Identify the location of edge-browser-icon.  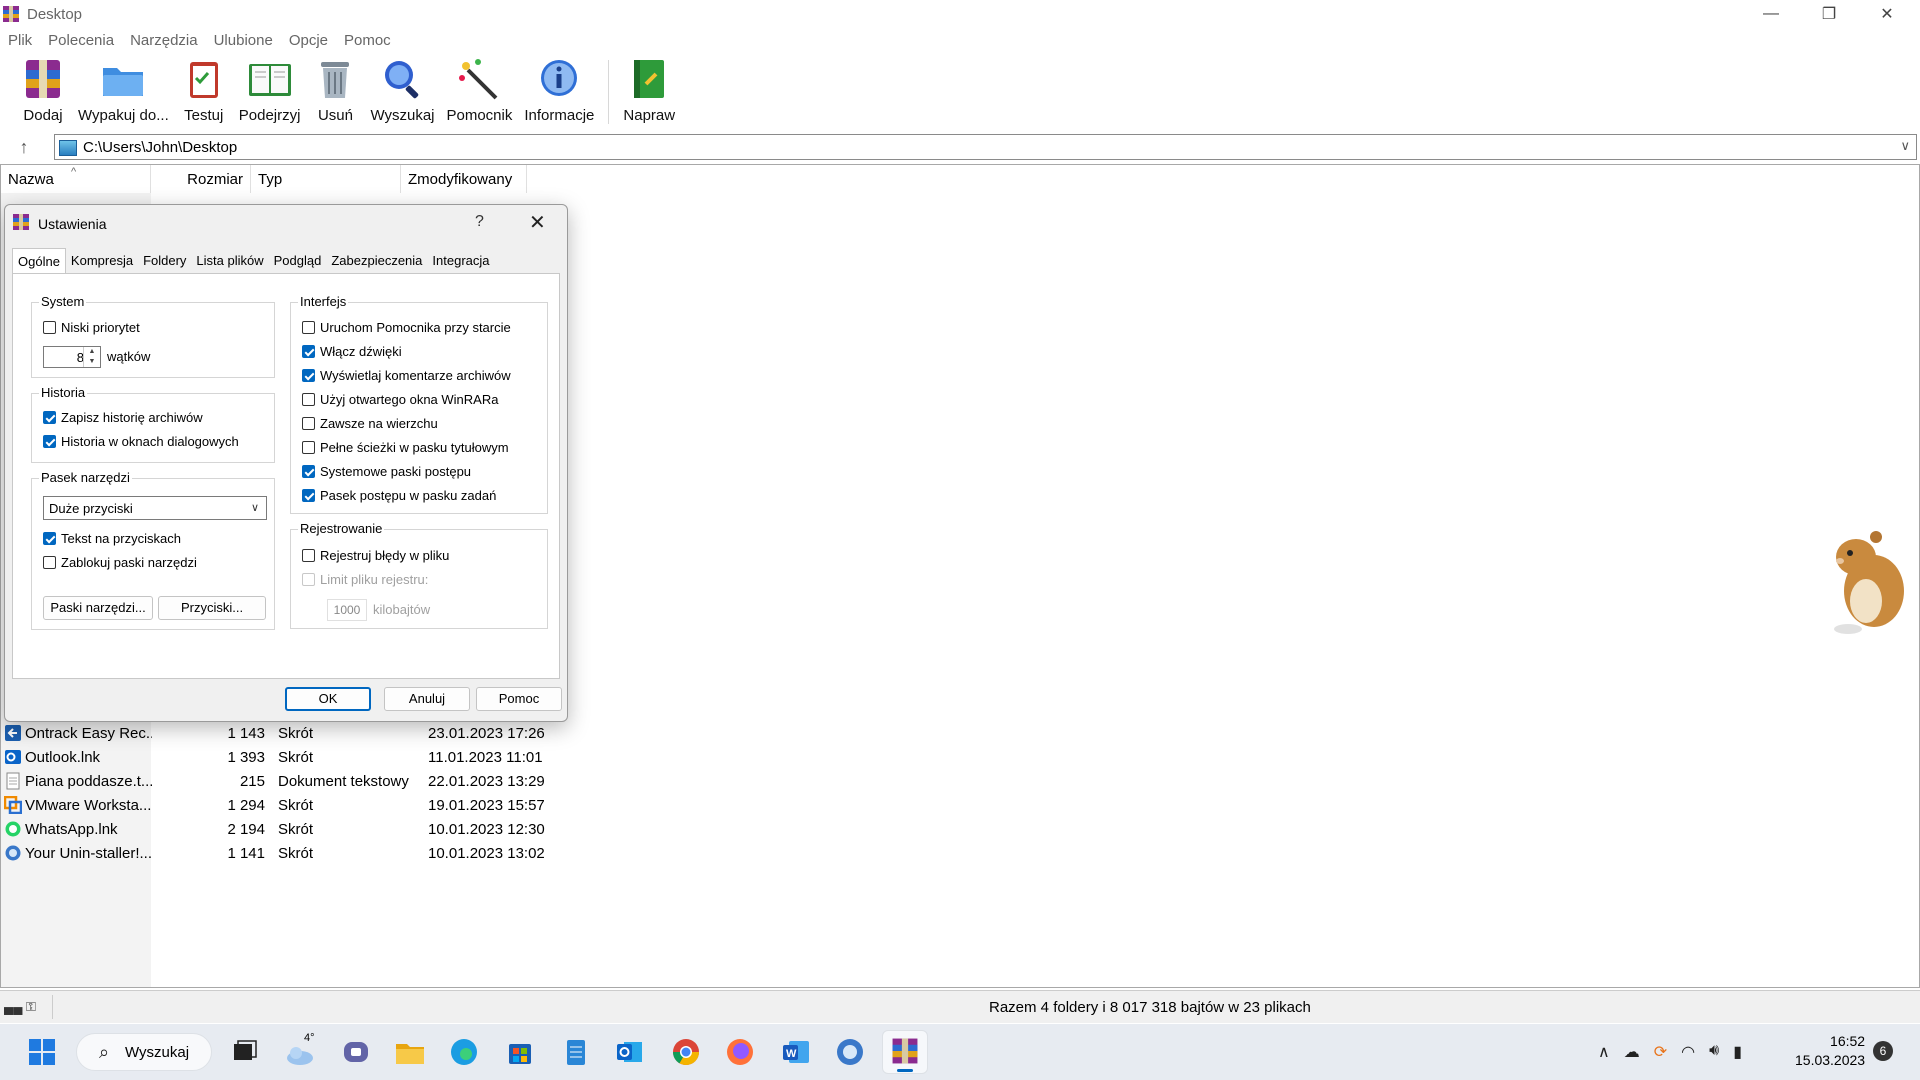
(464, 1052).